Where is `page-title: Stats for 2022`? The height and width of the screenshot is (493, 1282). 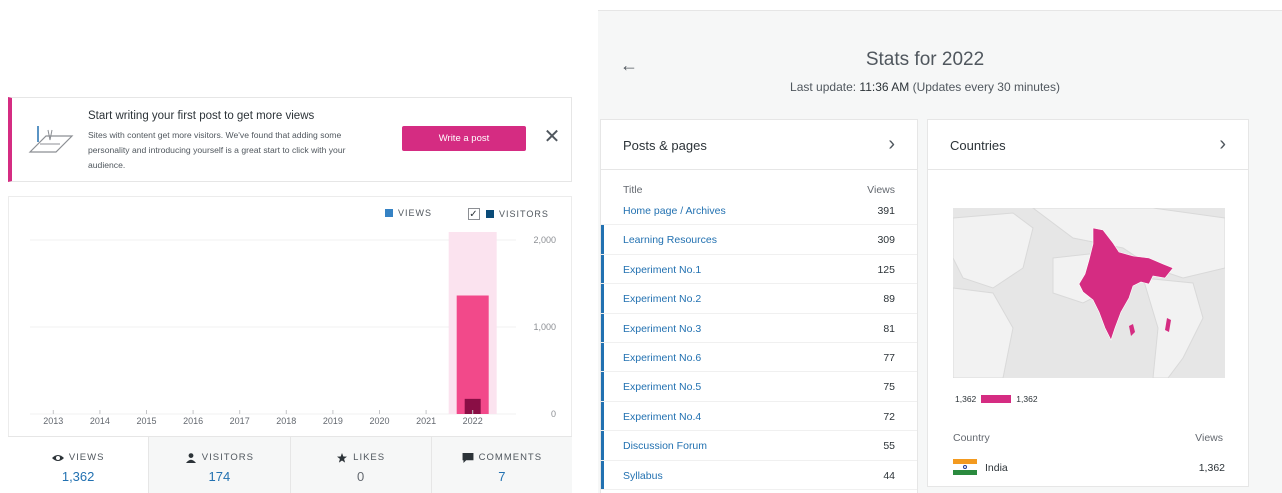 page-title: Stats for 2022 is located at coordinates (925, 59).